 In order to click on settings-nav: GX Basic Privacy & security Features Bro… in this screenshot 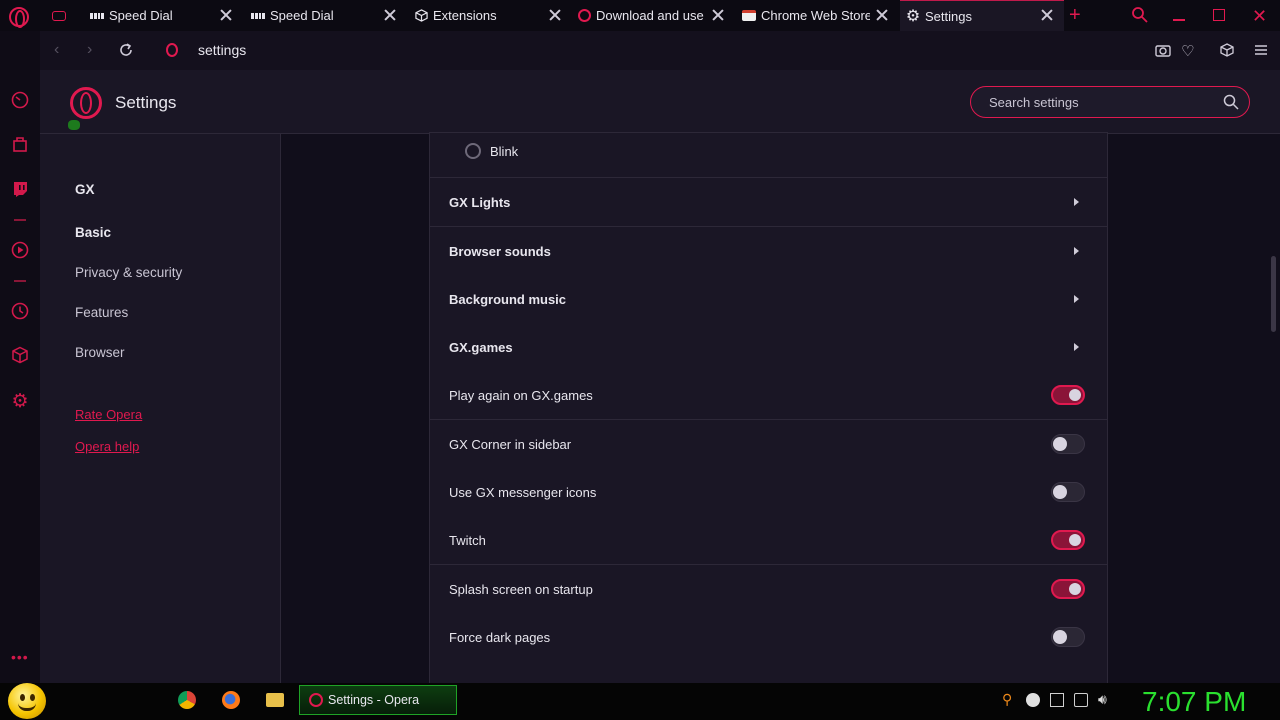, I will do `click(160, 408)`.